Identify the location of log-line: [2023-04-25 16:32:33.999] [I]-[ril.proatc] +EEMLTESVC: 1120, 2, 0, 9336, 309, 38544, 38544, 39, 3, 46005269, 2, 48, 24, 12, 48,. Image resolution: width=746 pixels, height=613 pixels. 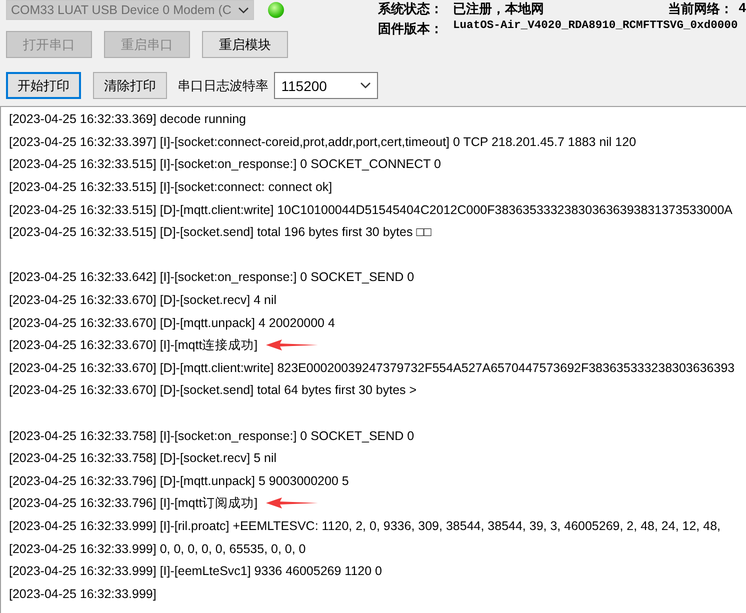
(364, 526).